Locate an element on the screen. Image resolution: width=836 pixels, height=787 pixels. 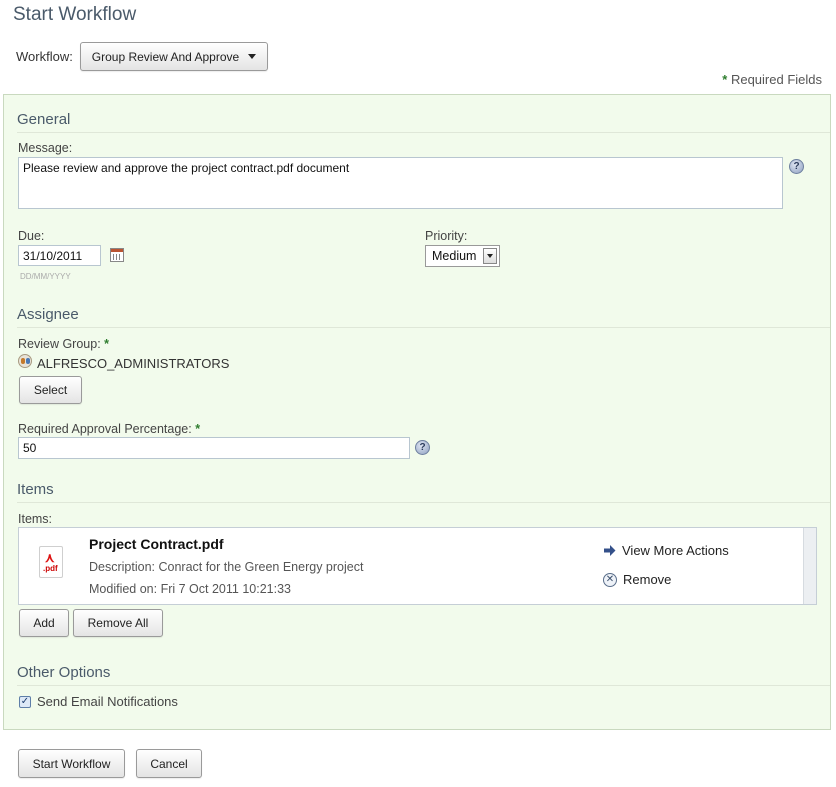
remove-icon: ✕ is located at coordinates (610, 579).